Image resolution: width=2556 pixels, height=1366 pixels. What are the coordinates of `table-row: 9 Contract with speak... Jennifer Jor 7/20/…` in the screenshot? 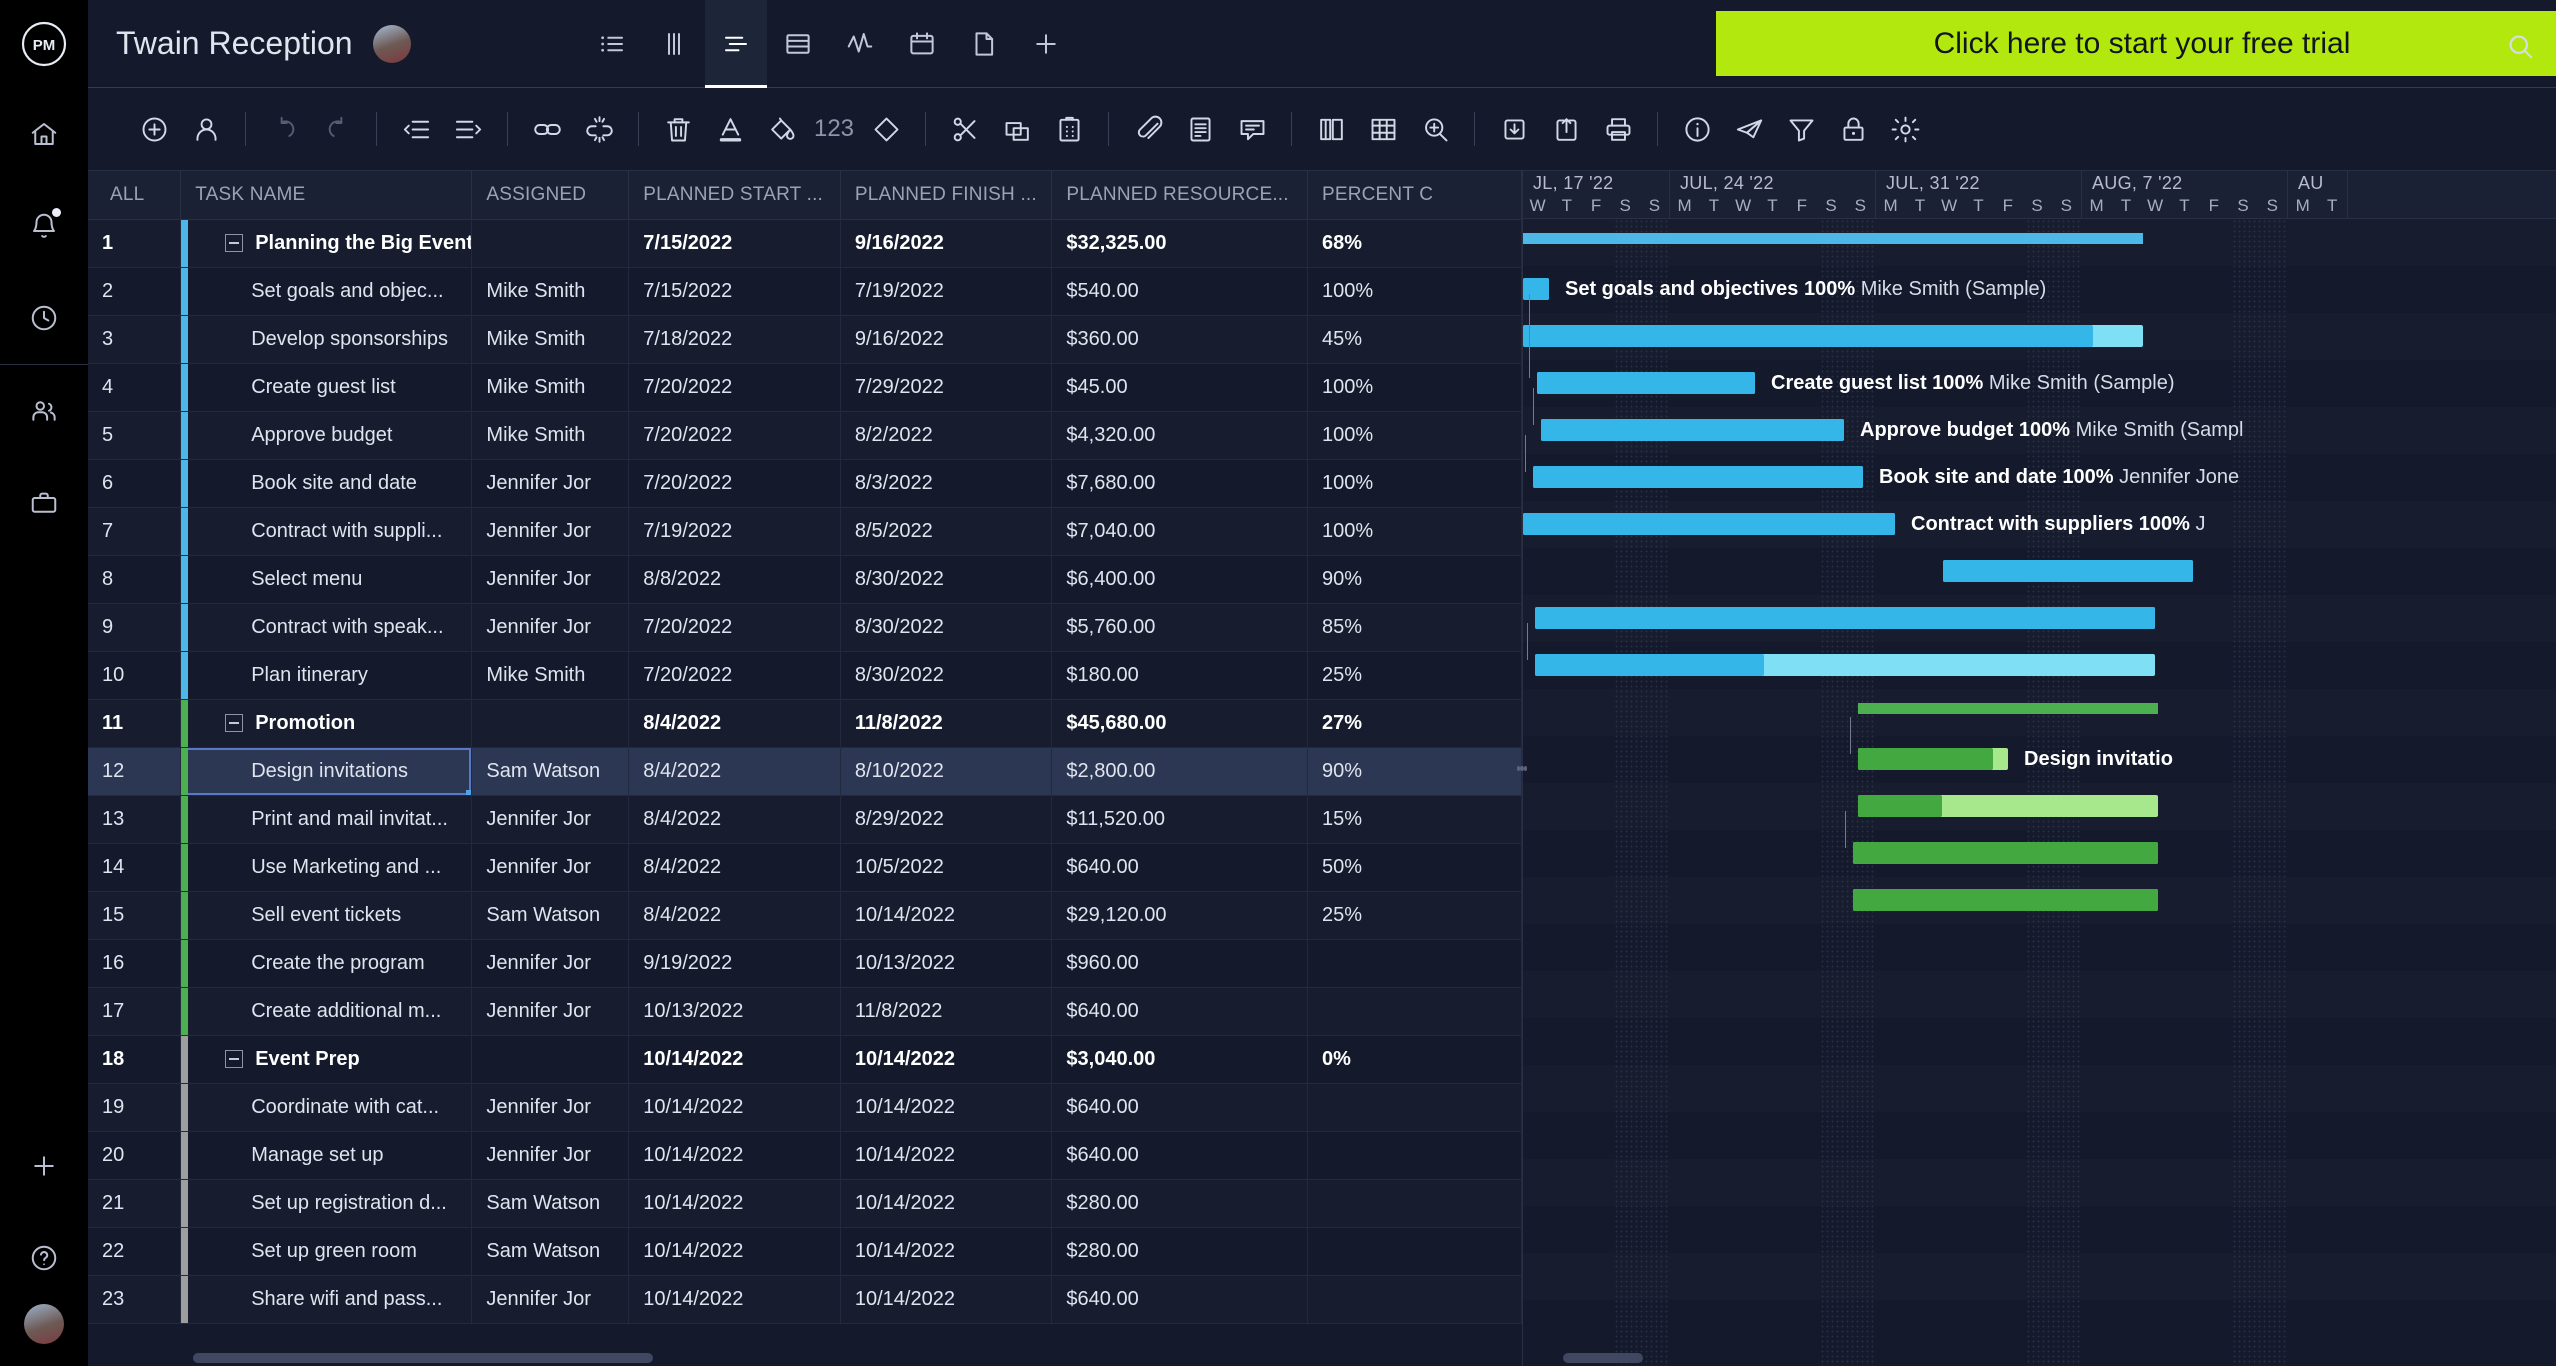 It's located at (805, 627).